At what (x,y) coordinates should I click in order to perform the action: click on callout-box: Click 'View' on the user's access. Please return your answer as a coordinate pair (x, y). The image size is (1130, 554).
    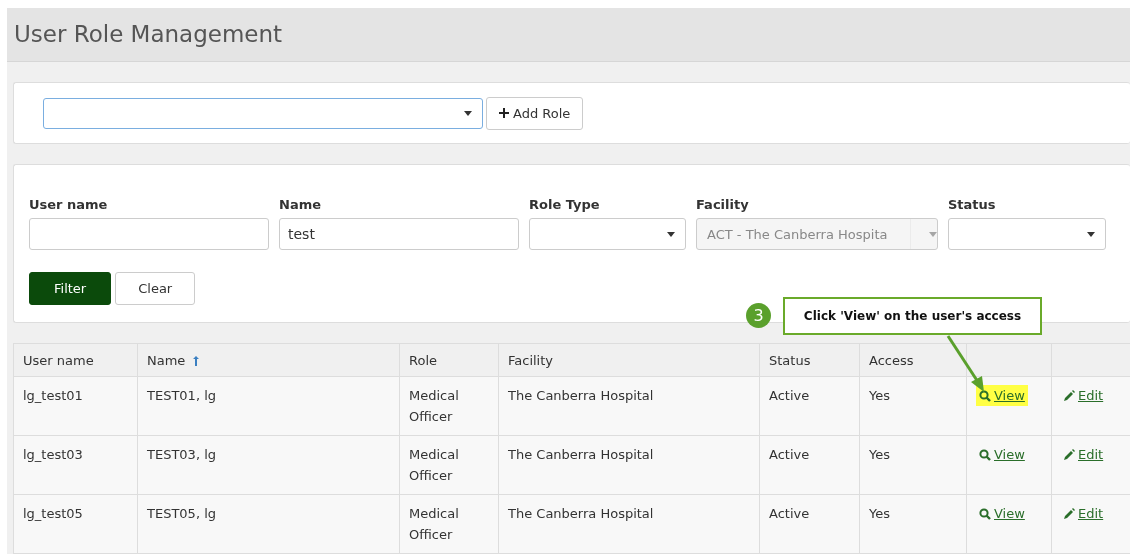
    Looking at the image, I should click on (912, 316).